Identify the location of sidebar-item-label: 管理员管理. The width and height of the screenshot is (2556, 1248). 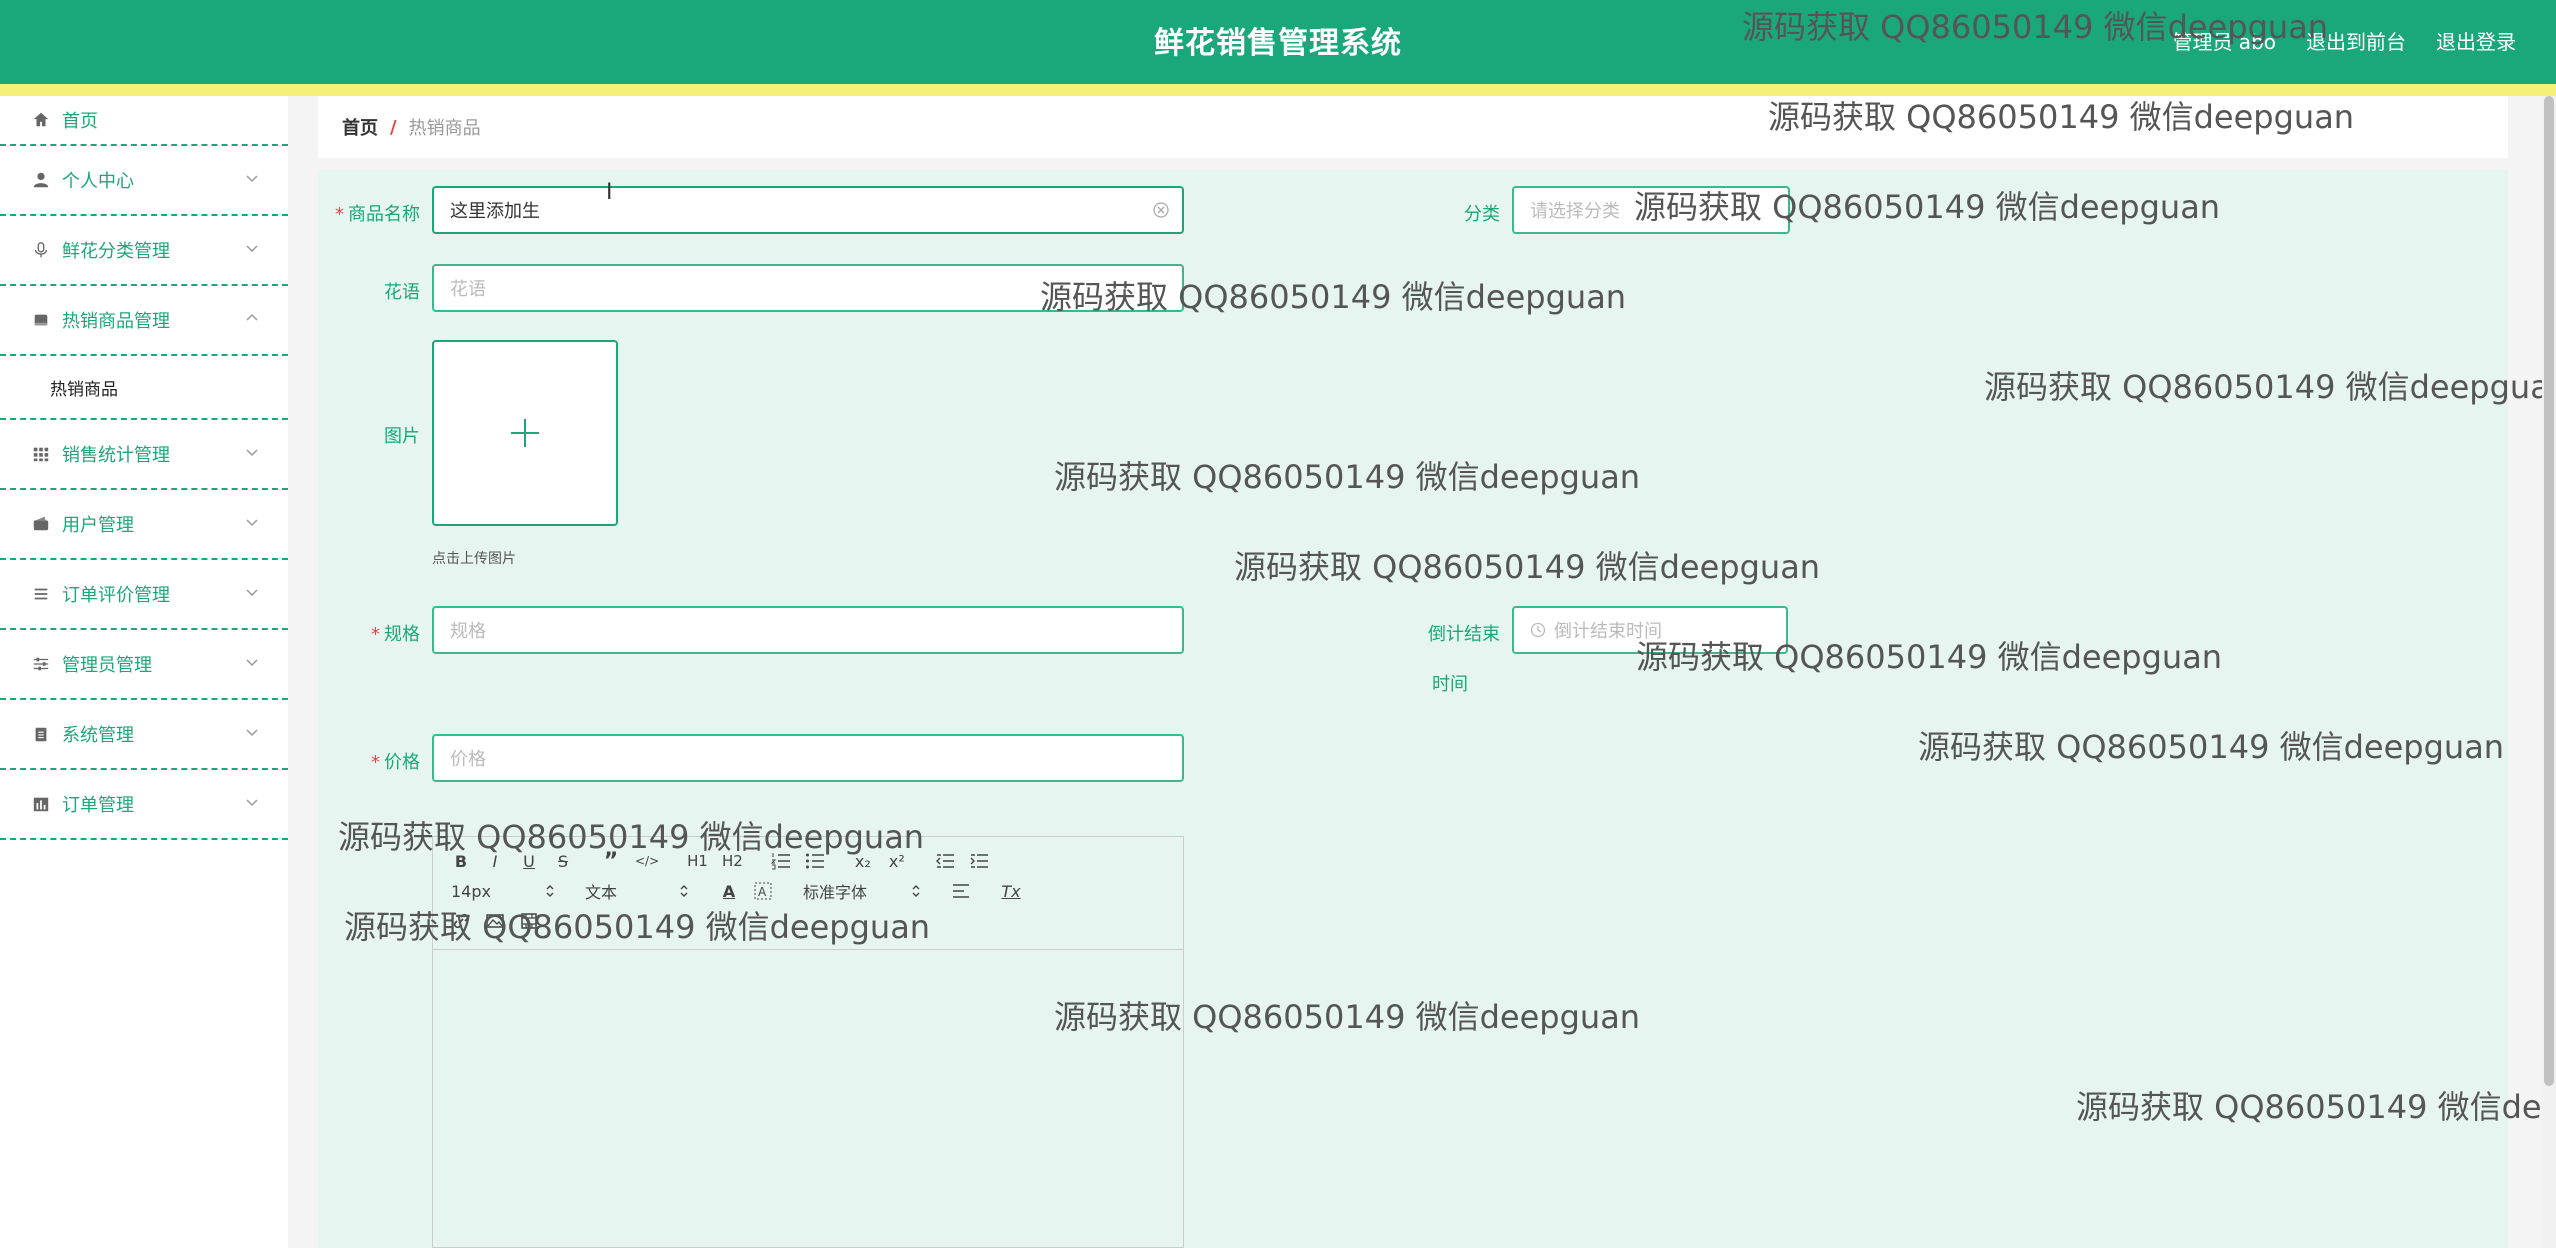
(107, 665).